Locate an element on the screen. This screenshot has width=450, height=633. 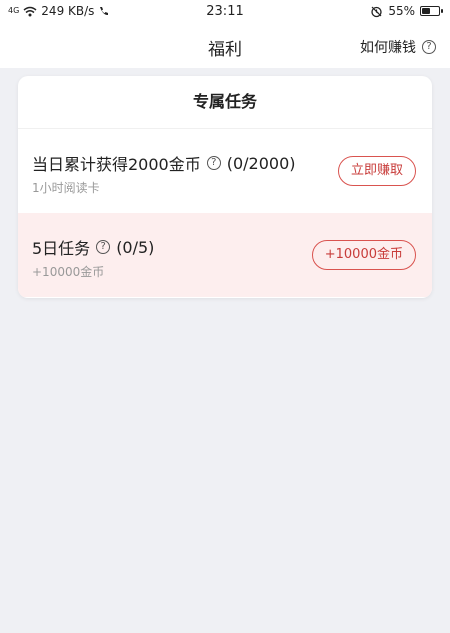
how-to-earn-link: 如何赚钱 ? is located at coordinates (398, 47).